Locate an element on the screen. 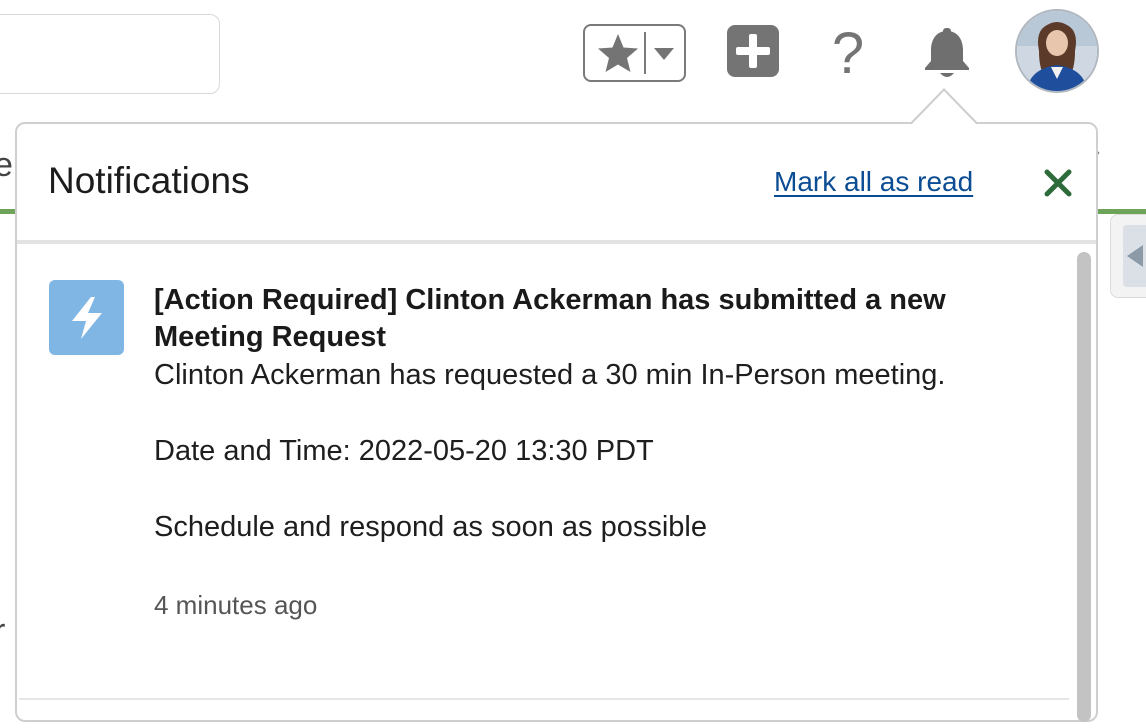 Image resolution: width=1146 pixels, height=728 pixels. background-text: e is located at coordinates (6, 165).